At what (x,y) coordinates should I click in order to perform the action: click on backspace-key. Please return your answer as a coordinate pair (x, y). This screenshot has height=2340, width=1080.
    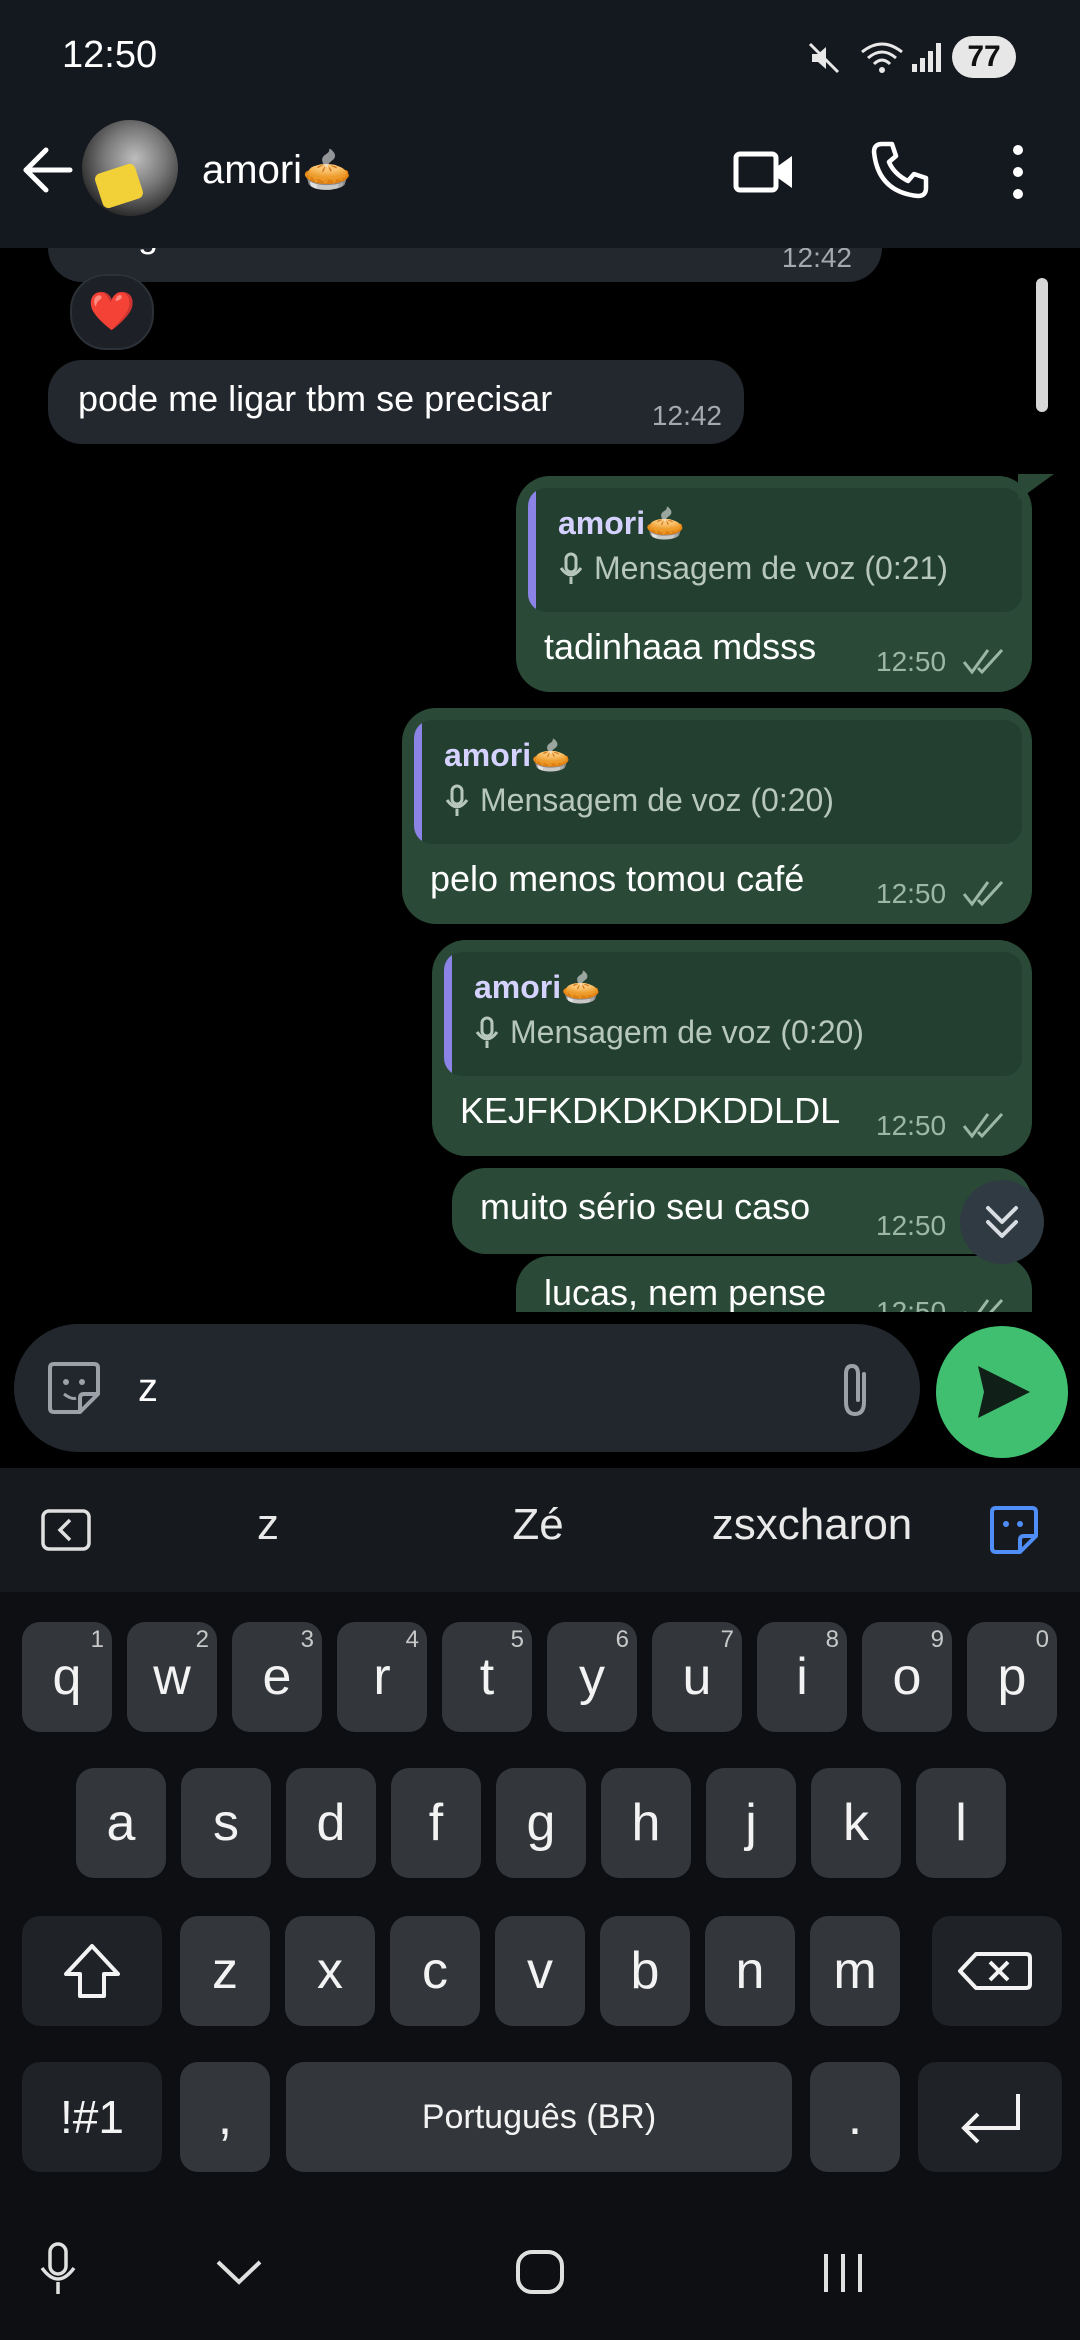
    Looking at the image, I should click on (997, 1971).